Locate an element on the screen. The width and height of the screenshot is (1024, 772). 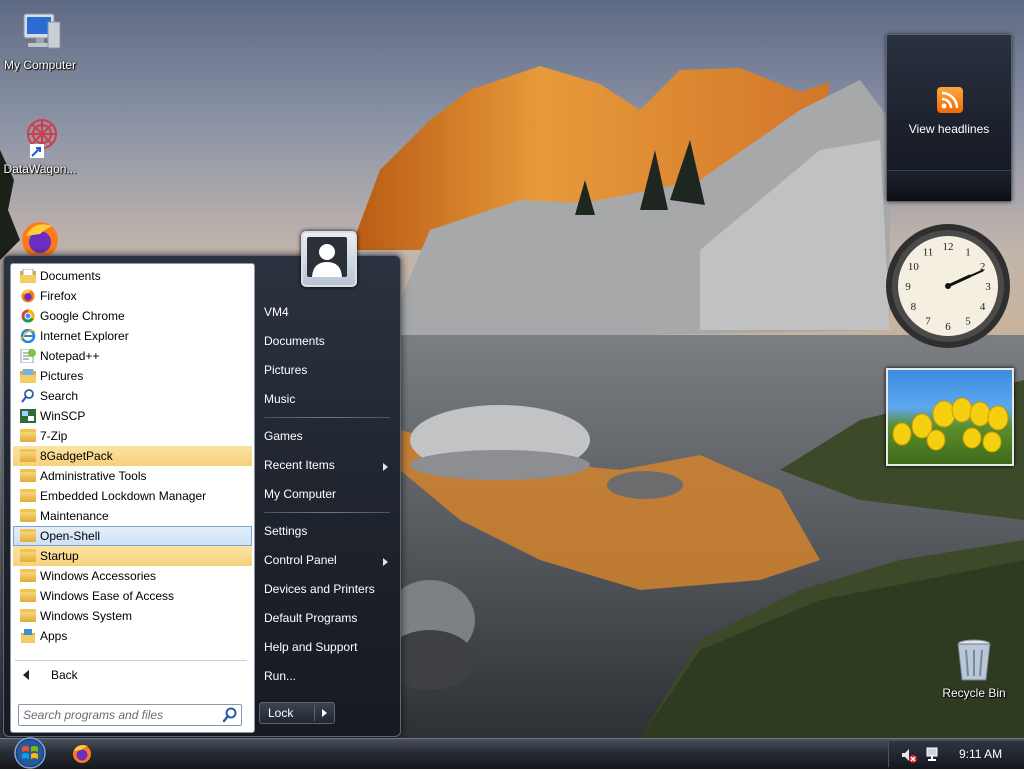
computer-icon is located at coordinates (40, 32).